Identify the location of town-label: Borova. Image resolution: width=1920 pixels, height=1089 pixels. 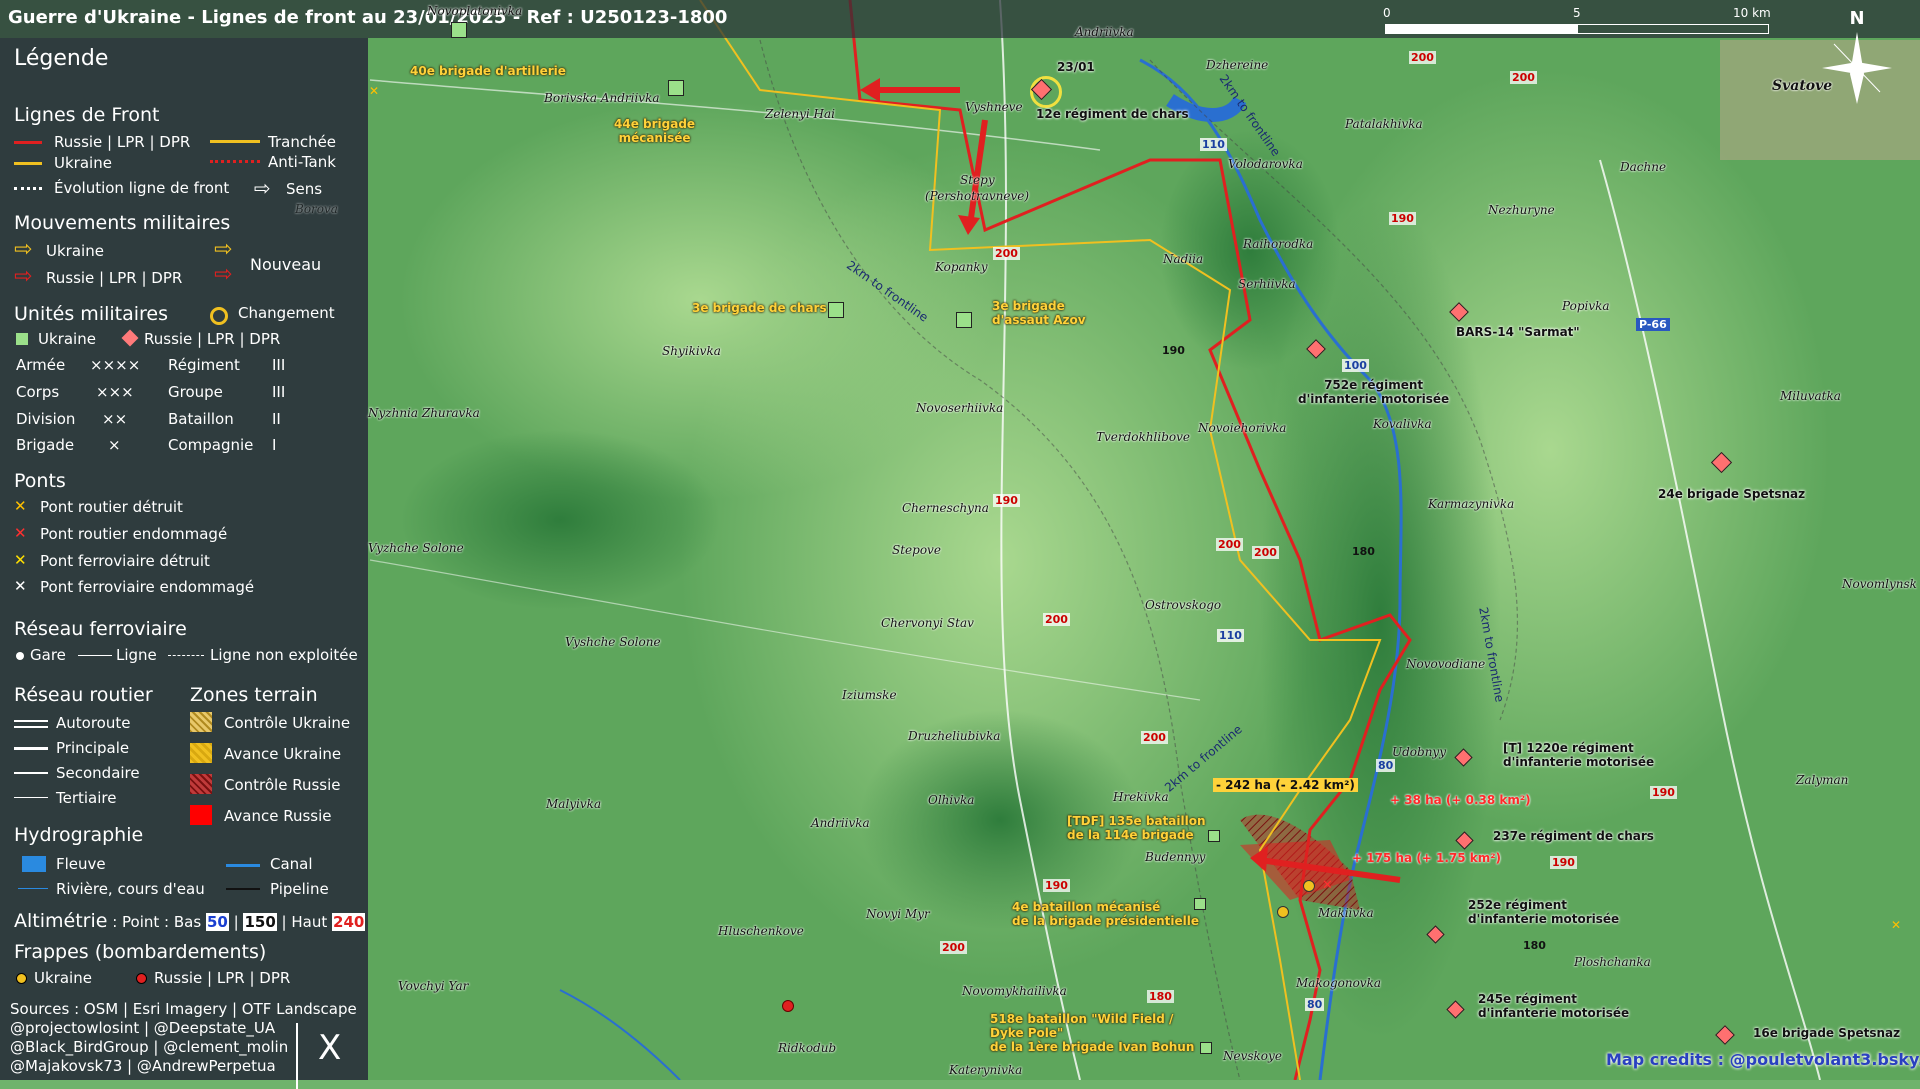
(316, 209).